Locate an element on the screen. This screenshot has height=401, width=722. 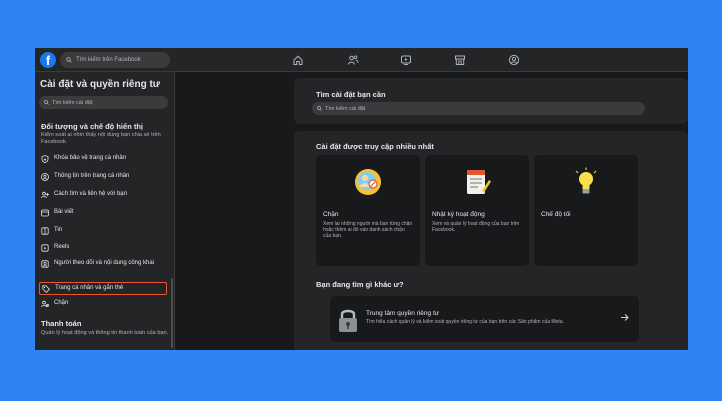
marketplace-icon is located at coordinates (460, 60).